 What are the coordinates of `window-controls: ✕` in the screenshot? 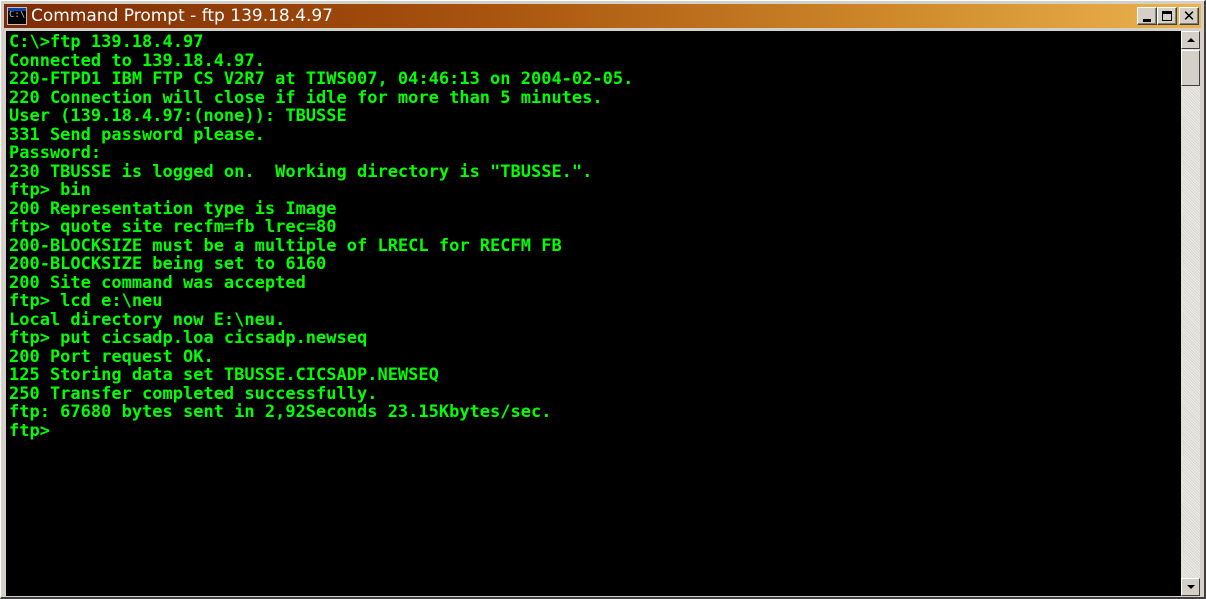 It's located at (1168, 16).